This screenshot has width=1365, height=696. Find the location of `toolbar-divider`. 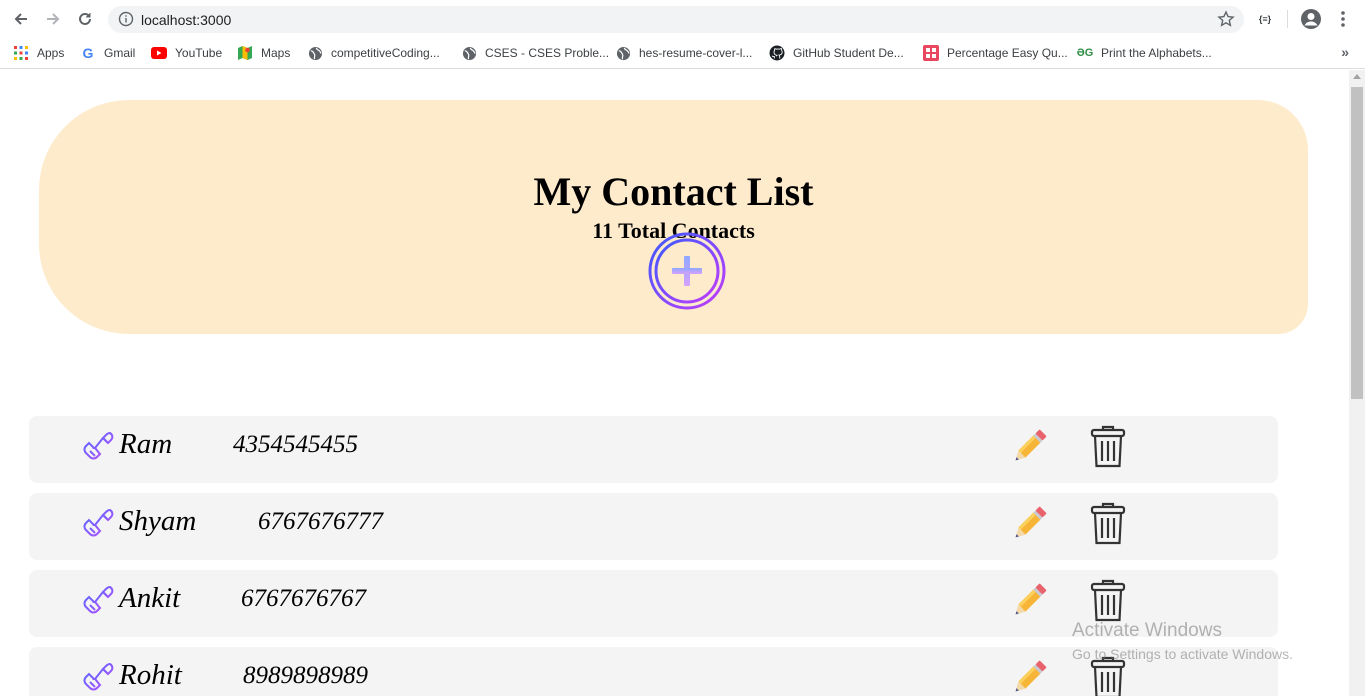

toolbar-divider is located at coordinates (1287, 19).